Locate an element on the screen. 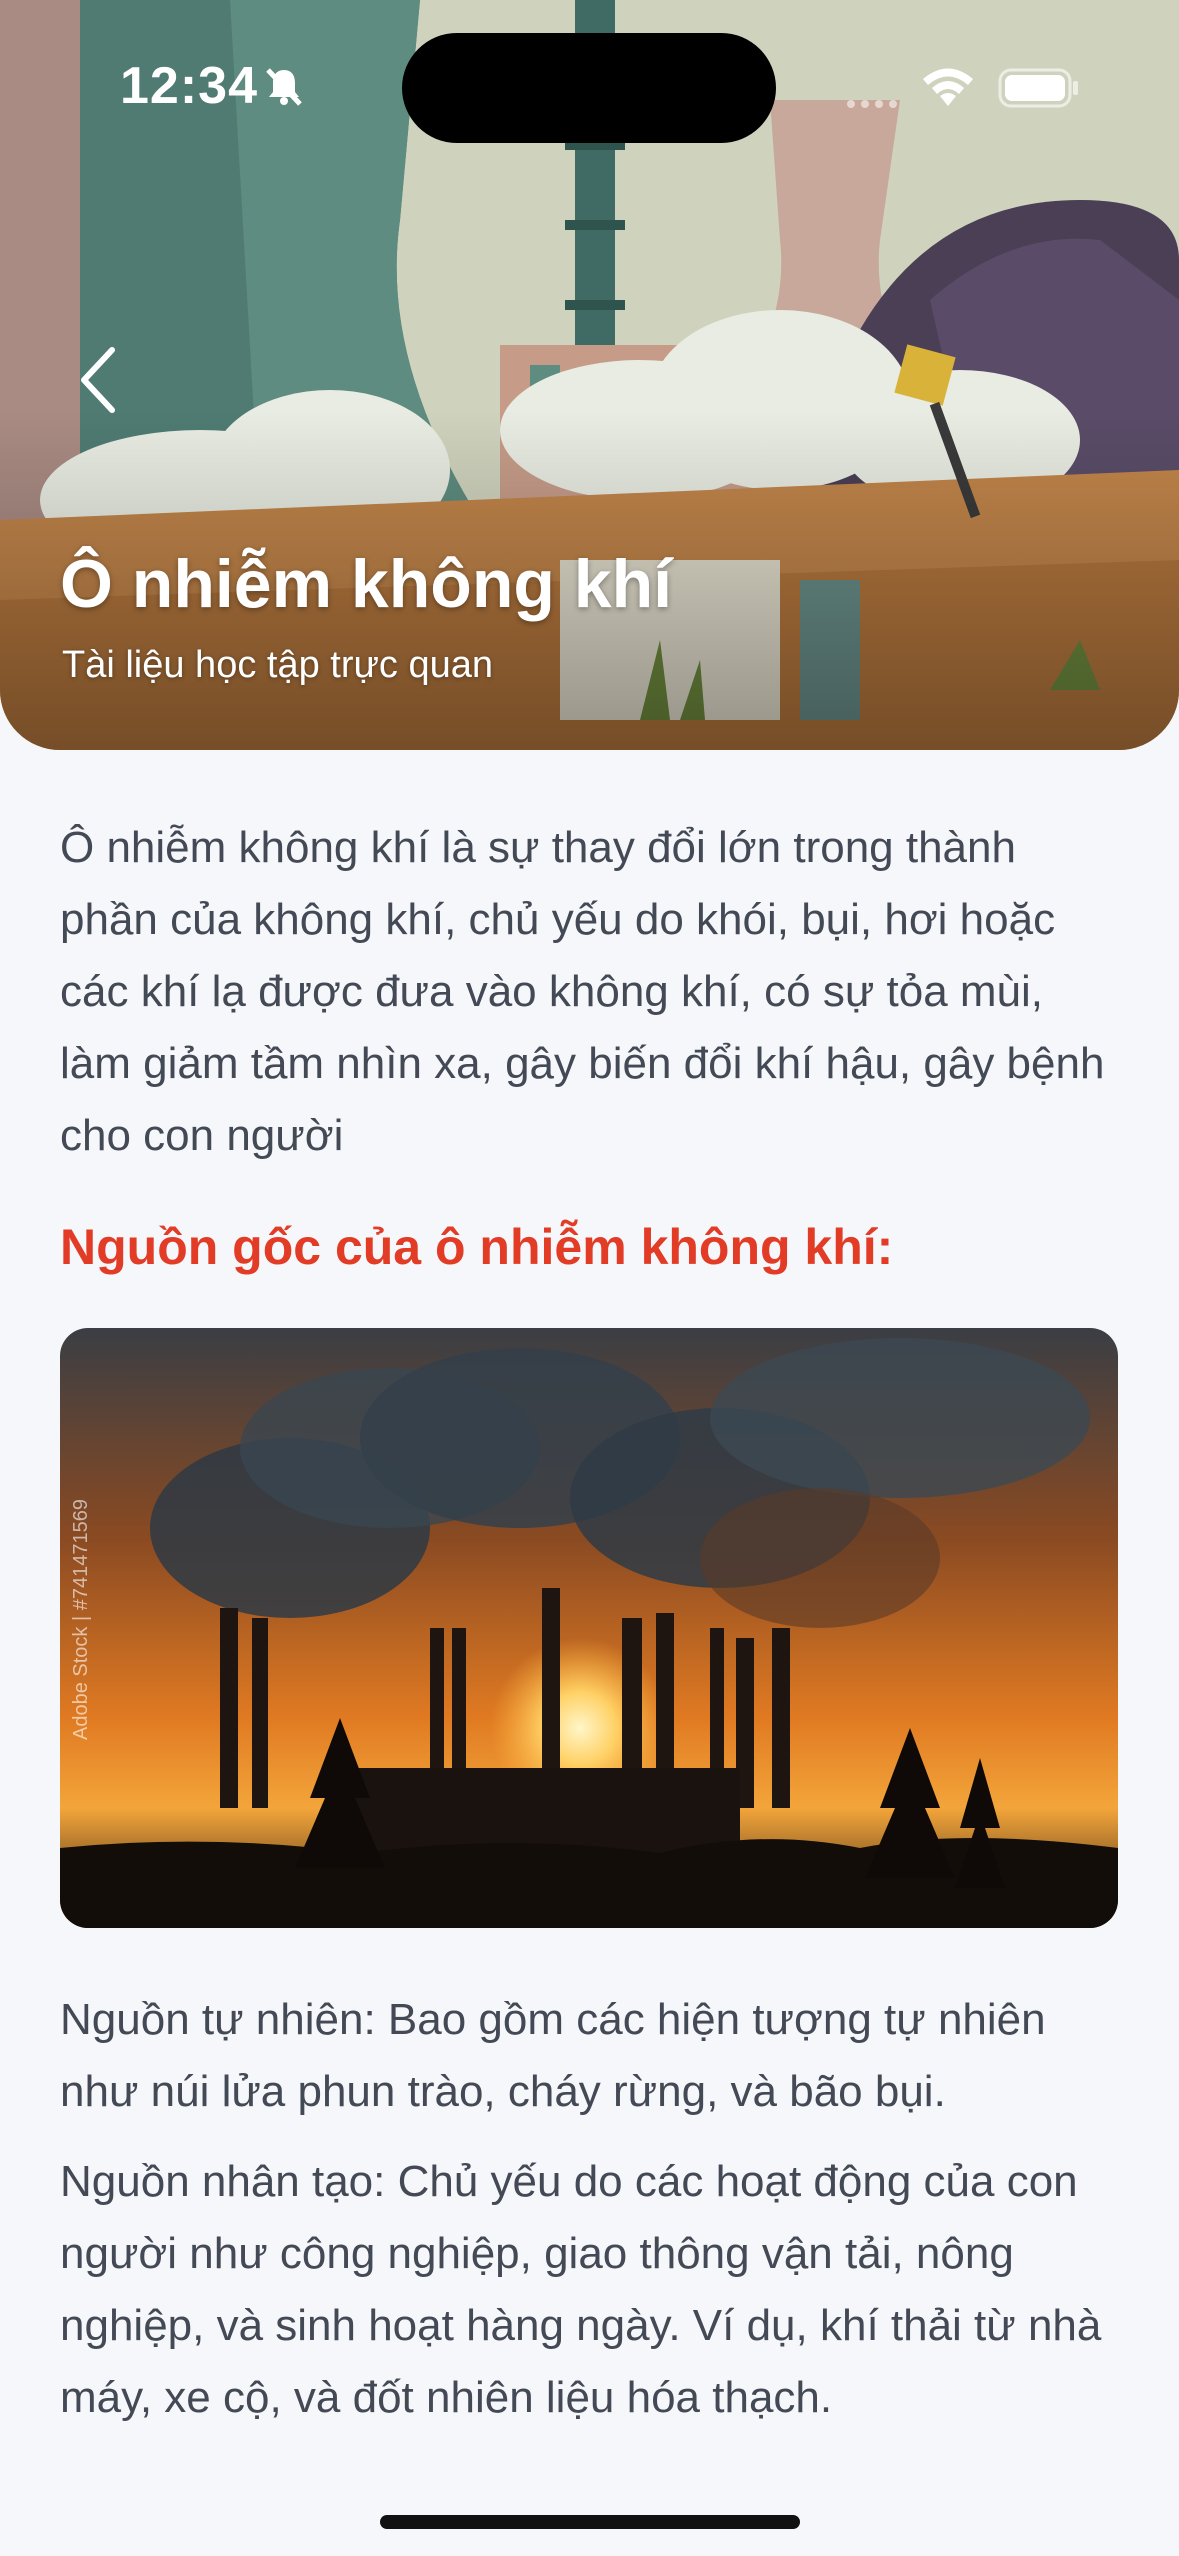 This screenshot has width=1179, height=2556. section-heading: Nguồn gốc của ô nhiễm không khí: is located at coordinates (477, 1247).